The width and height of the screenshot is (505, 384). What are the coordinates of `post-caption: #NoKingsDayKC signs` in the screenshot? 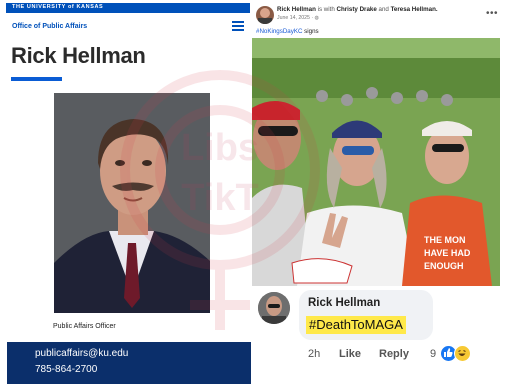 It's located at (287, 31).